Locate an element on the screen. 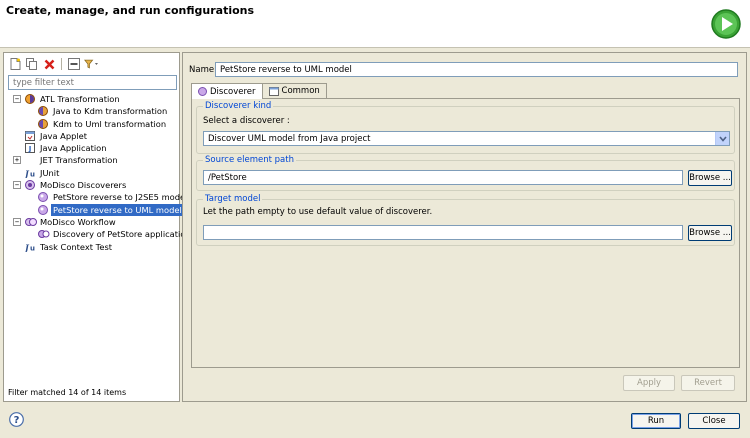  tab-common: Common is located at coordinates (294, 90).